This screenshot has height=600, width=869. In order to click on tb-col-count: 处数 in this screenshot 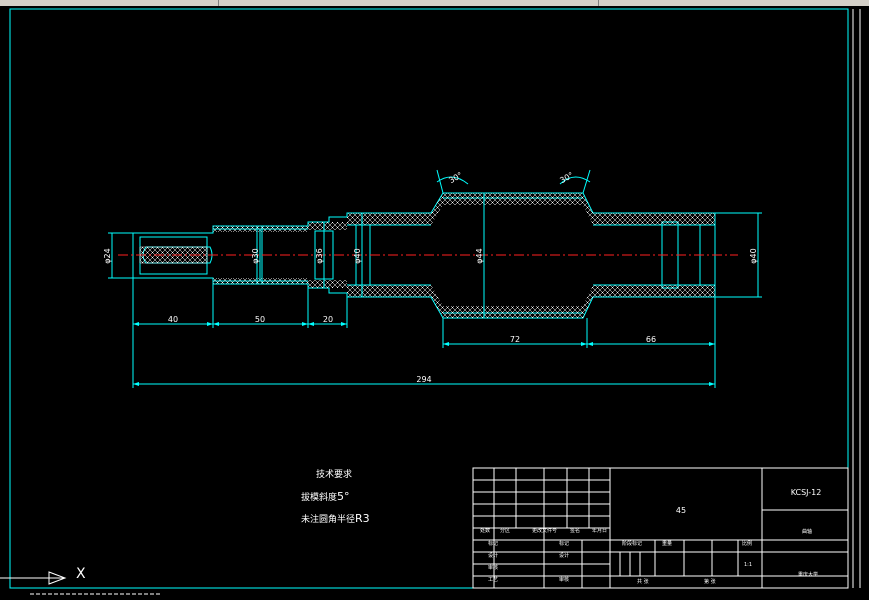, I will do `click(485, 530)`.